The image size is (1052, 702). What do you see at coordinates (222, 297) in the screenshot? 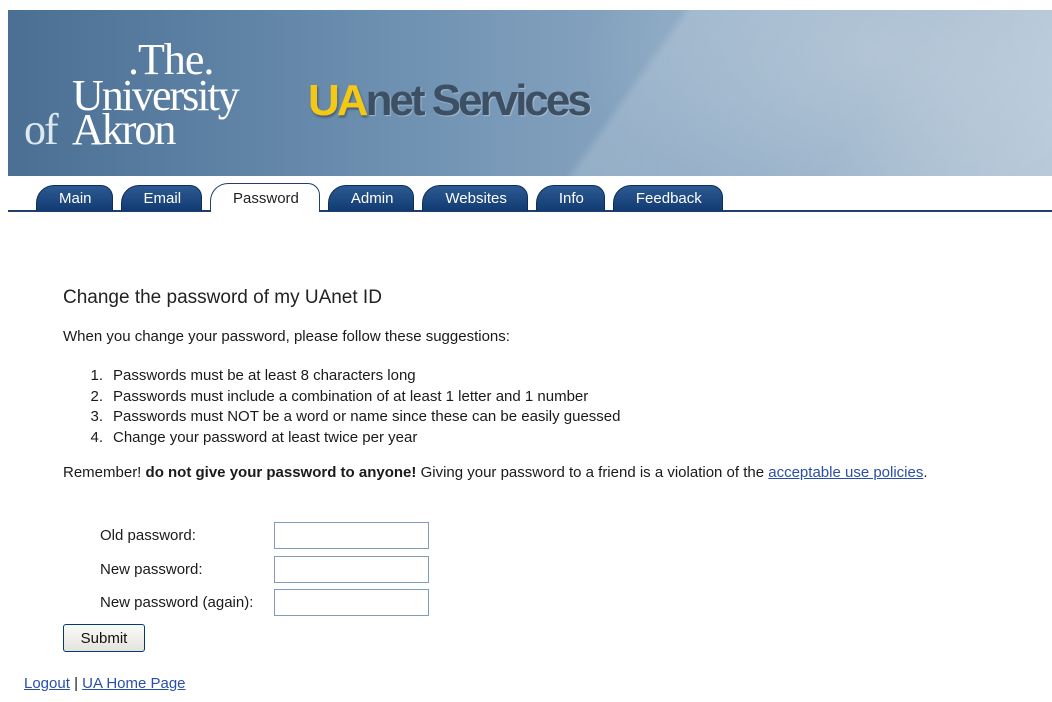
I see `page-title: Change the password of my UAnet ID` at bounding box center [222, 297].